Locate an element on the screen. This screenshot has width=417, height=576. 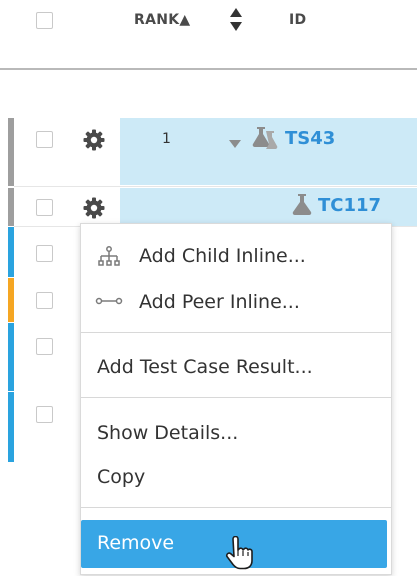
expand-collapse-icon is located at coordinates (235, 141).